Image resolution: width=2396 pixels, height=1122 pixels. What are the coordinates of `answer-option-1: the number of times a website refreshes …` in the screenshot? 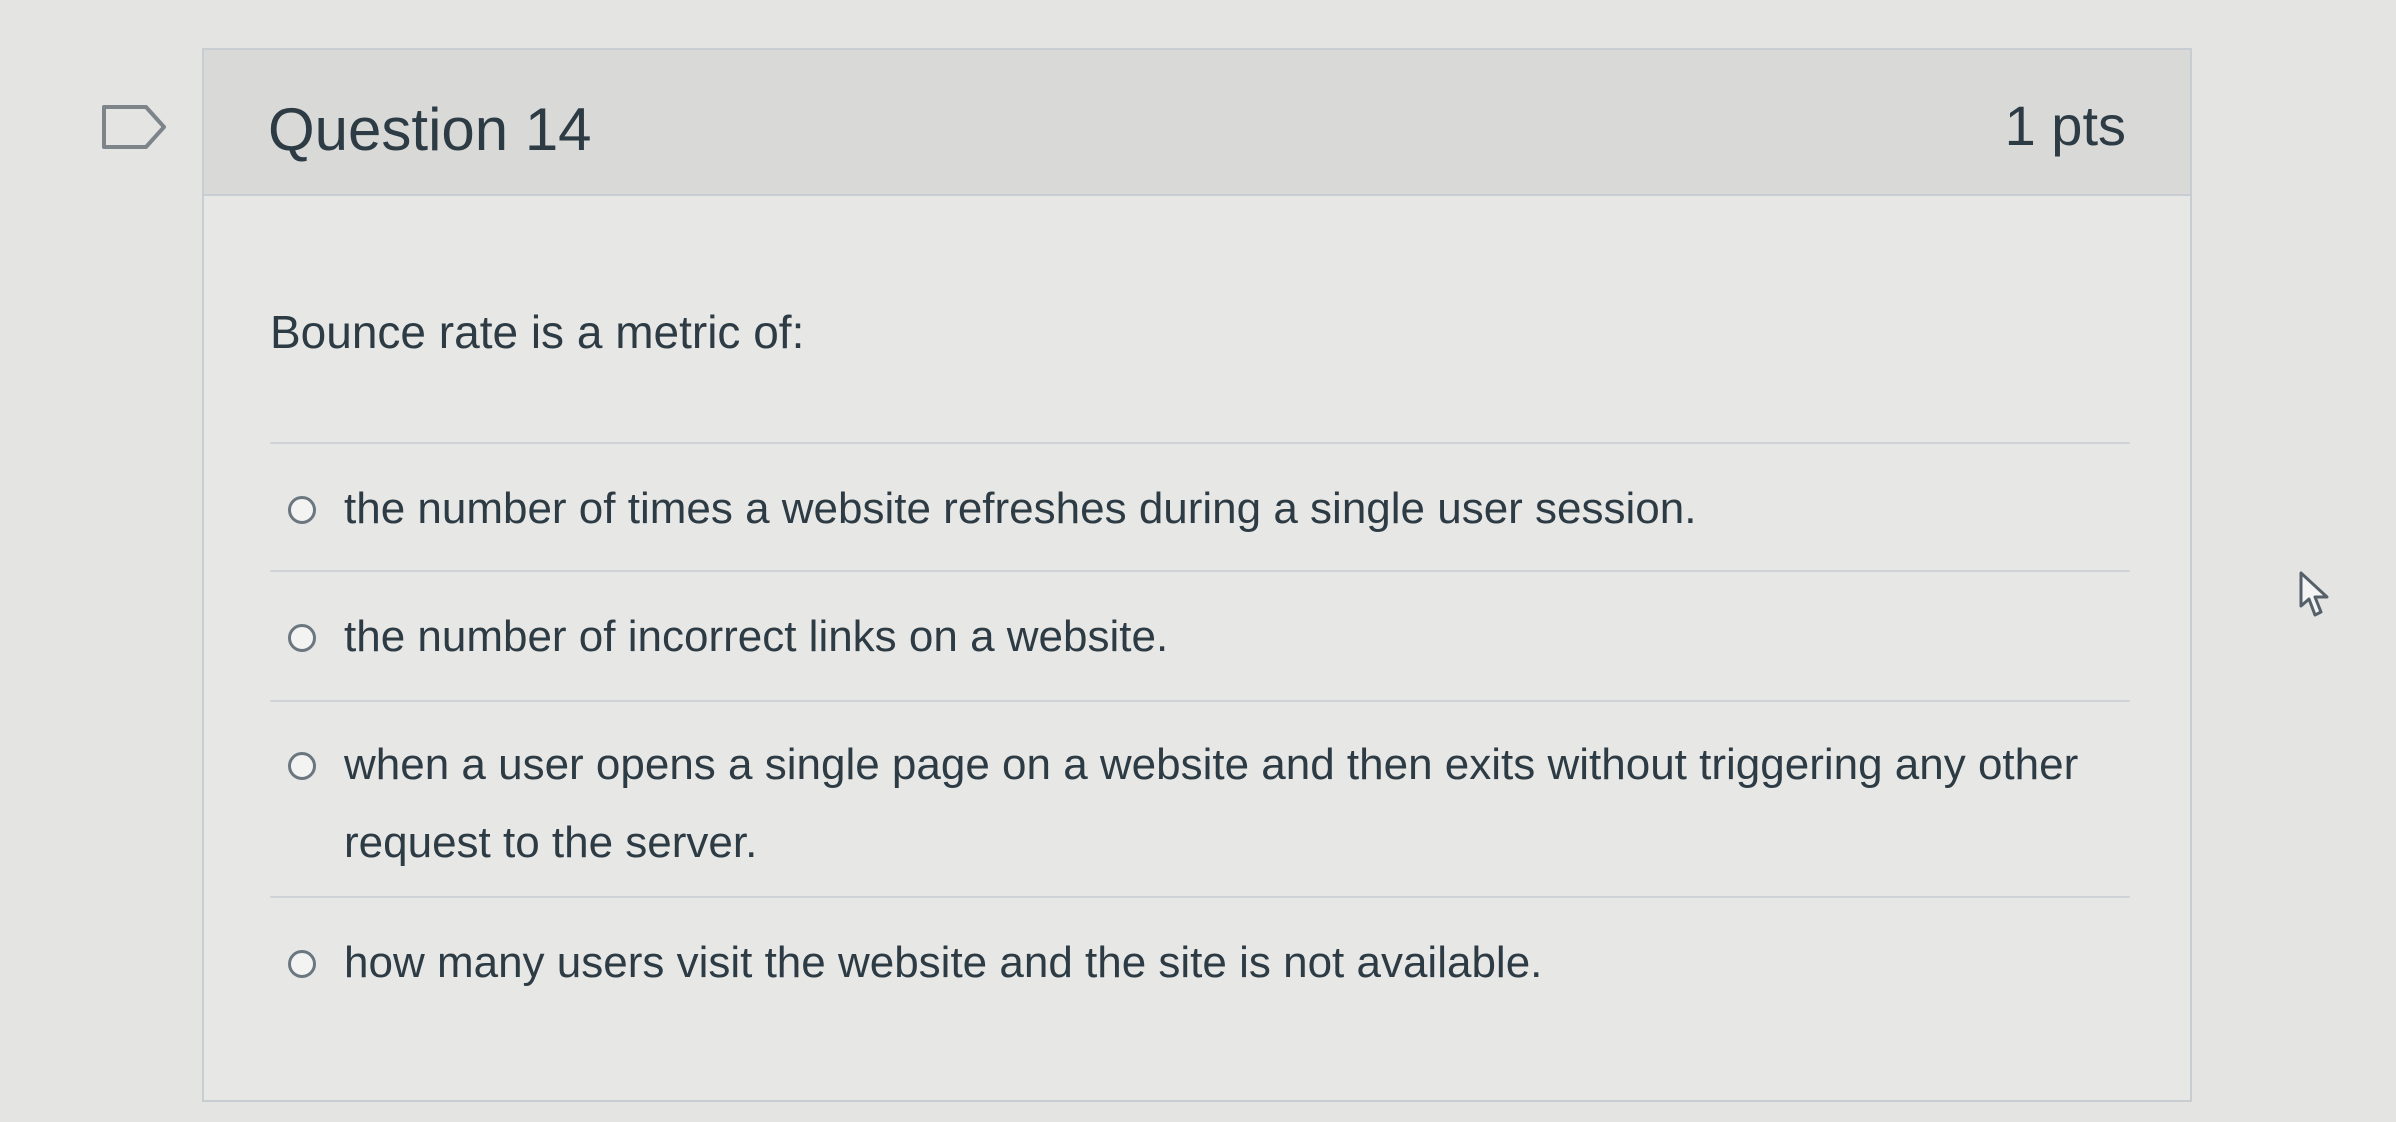 It's located at (1200, 506).